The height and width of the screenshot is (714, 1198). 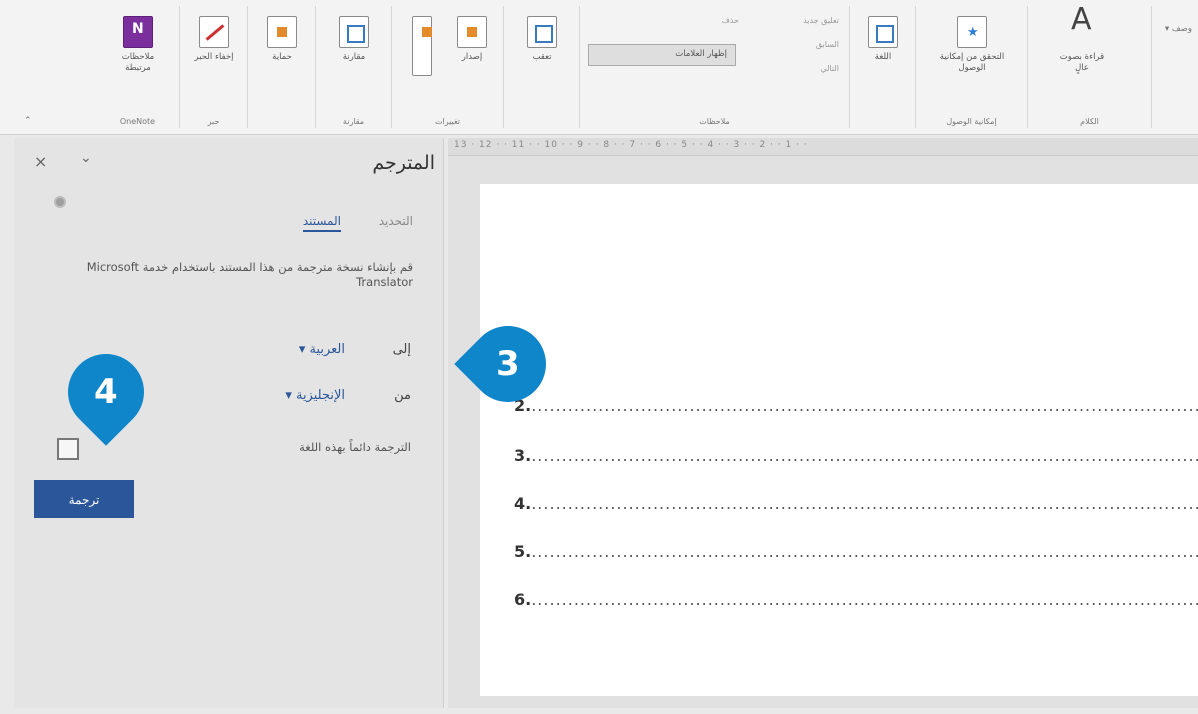 I want to click on next-comment-button: التالي, so click(x=829, y=68).